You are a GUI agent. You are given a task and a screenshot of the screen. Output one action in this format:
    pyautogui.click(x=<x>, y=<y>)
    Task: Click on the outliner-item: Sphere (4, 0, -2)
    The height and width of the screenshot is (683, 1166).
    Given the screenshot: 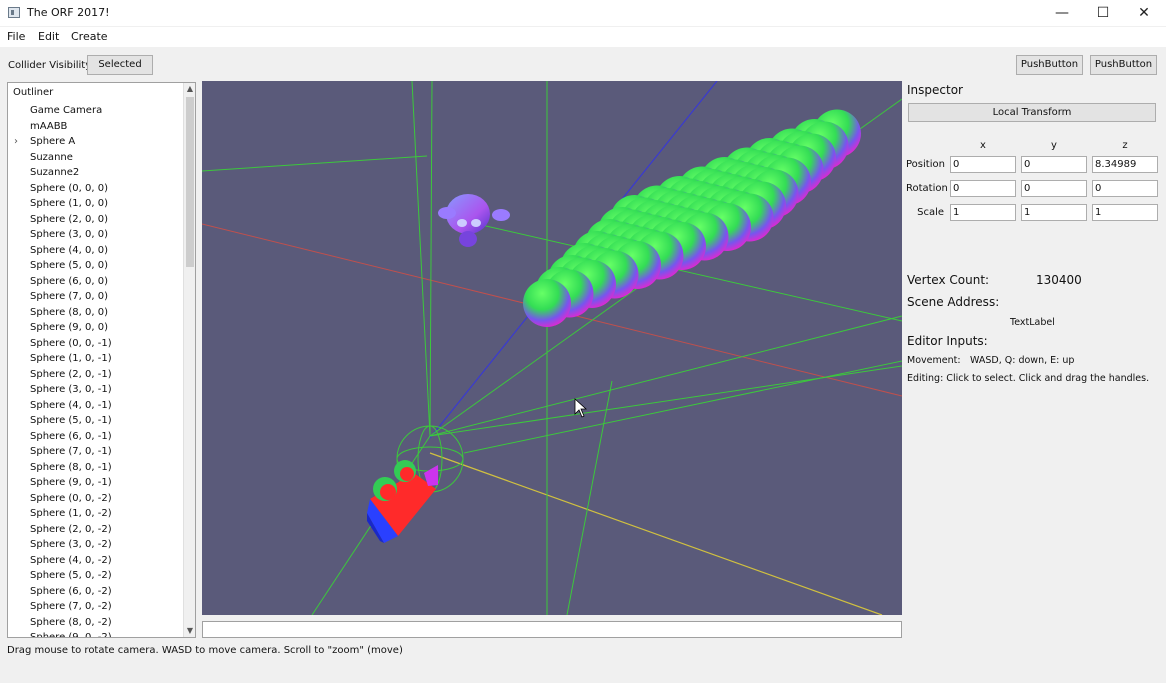 What is the action you would take?
    pyautogui.click(x=95, y=561)
    